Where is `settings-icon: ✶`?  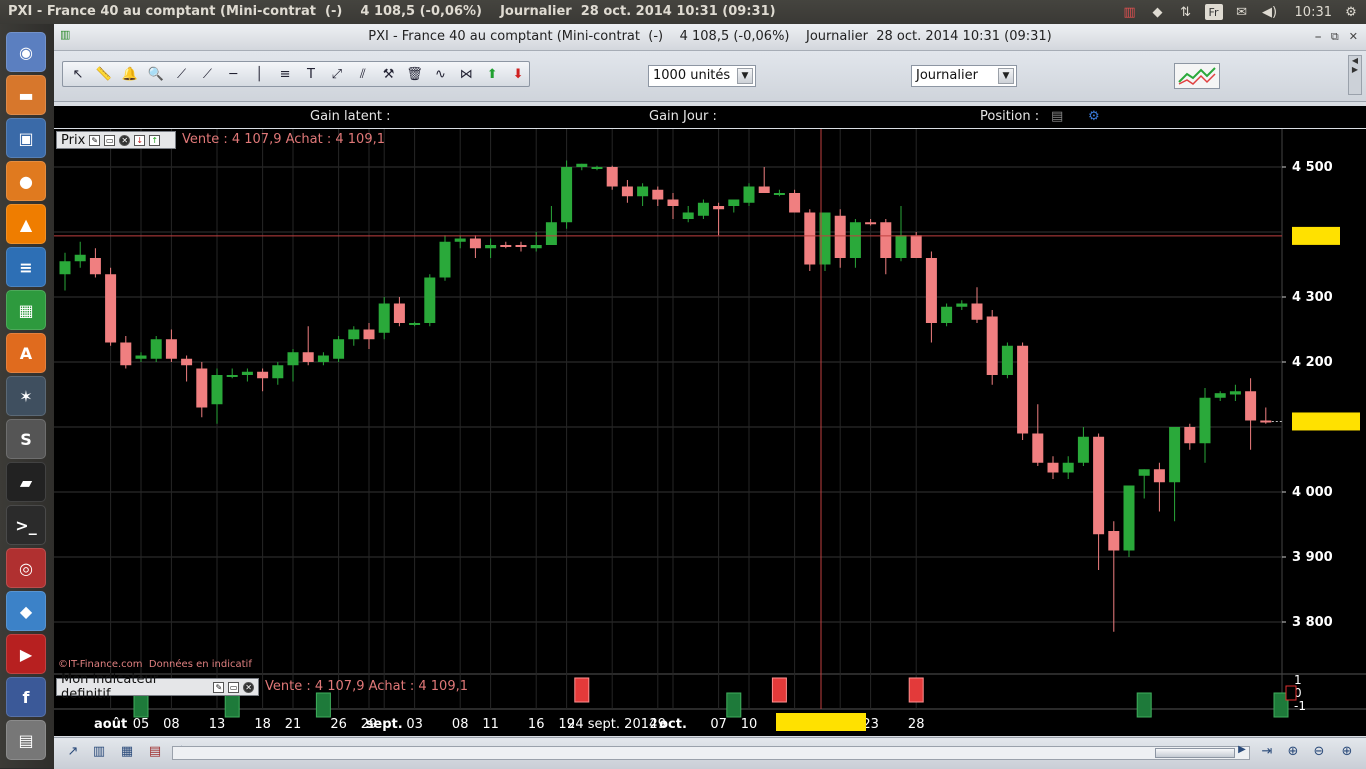 settings-icon: ✶ is located at coordinates (26, 396).